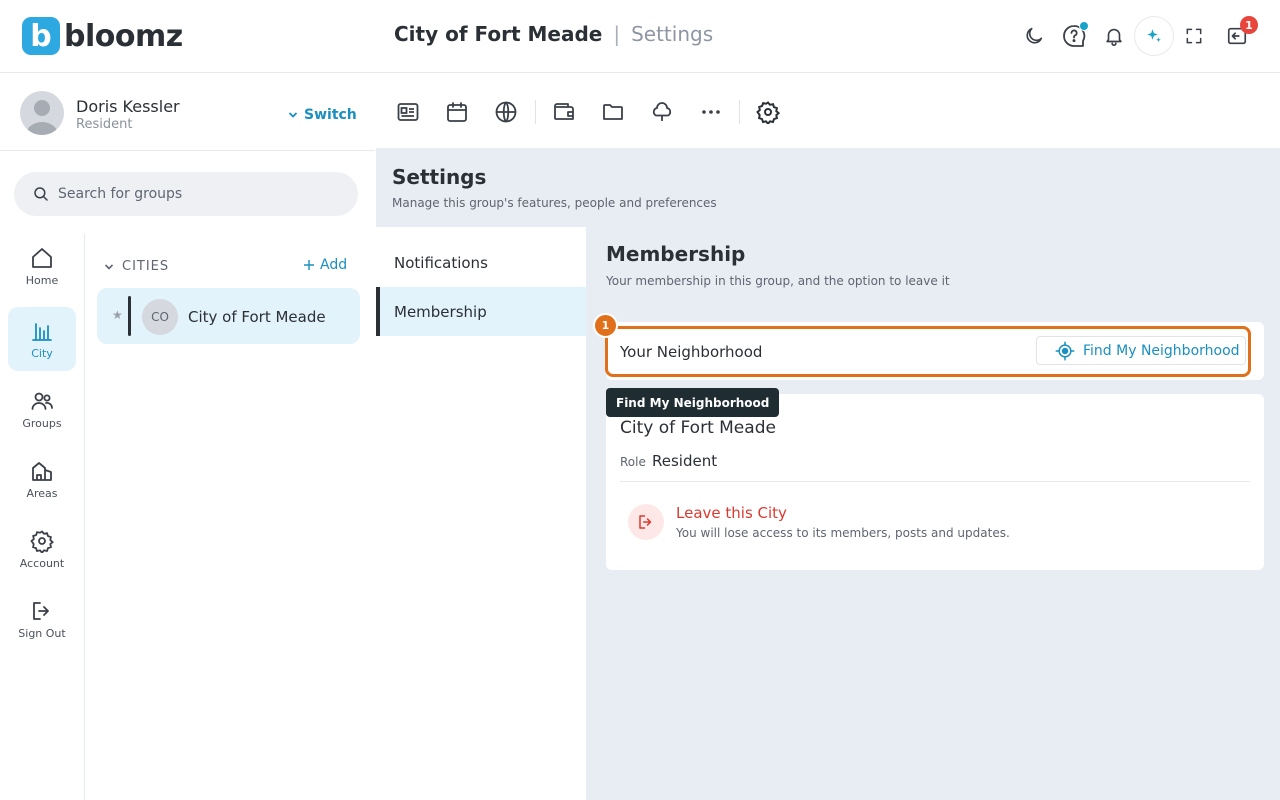  I want to click on group-search, so click(186, 194).